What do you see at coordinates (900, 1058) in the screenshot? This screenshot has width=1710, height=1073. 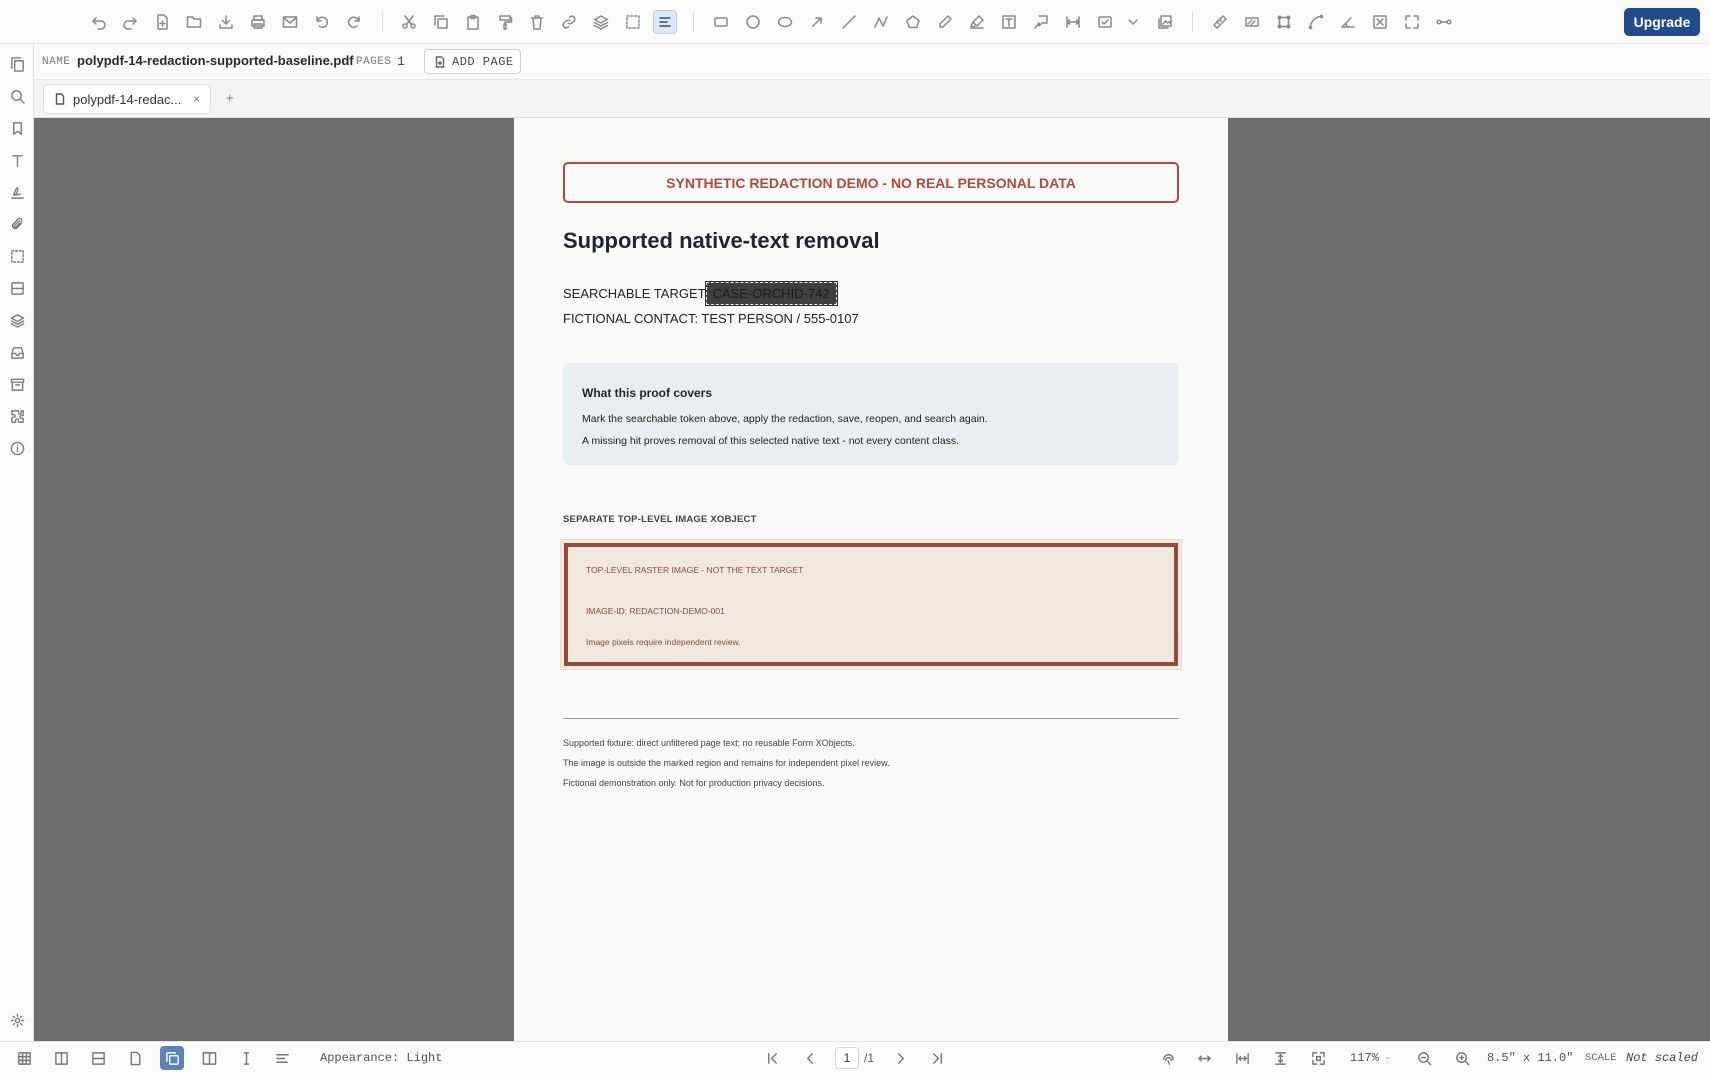 I see `next-page-icon` at bounding box center [900, 1058].